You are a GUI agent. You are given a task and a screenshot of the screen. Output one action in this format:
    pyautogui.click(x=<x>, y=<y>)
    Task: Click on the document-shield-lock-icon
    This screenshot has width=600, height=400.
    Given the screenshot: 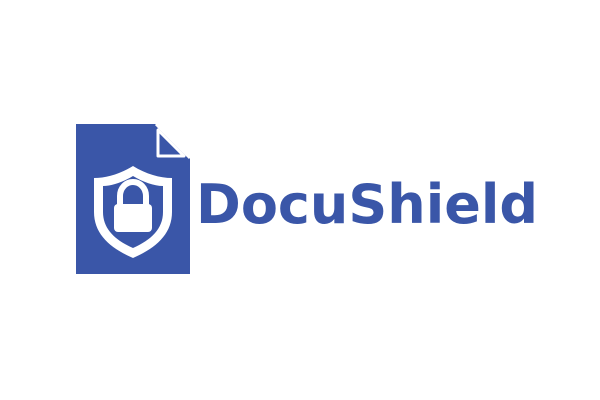 What is the action you would take?
    pyautogui.click(x=133, y=199)
    